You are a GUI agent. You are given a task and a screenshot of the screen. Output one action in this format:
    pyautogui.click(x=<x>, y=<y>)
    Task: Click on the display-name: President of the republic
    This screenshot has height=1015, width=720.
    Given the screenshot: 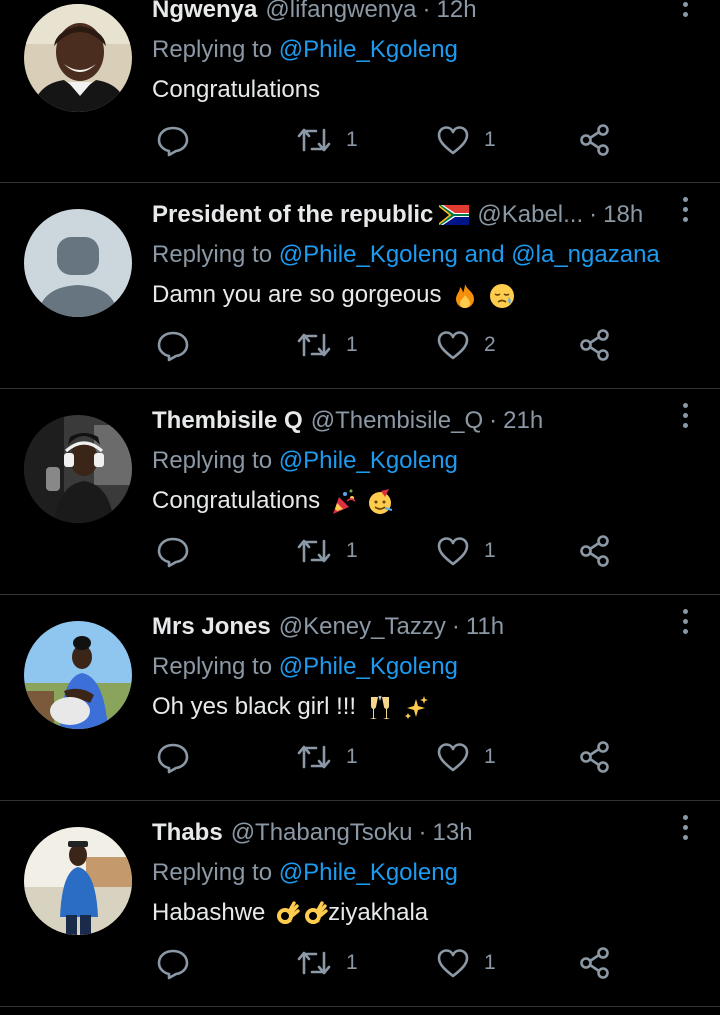 What is the action you would take?
    pyautogui.click(x=292, y=215)
    